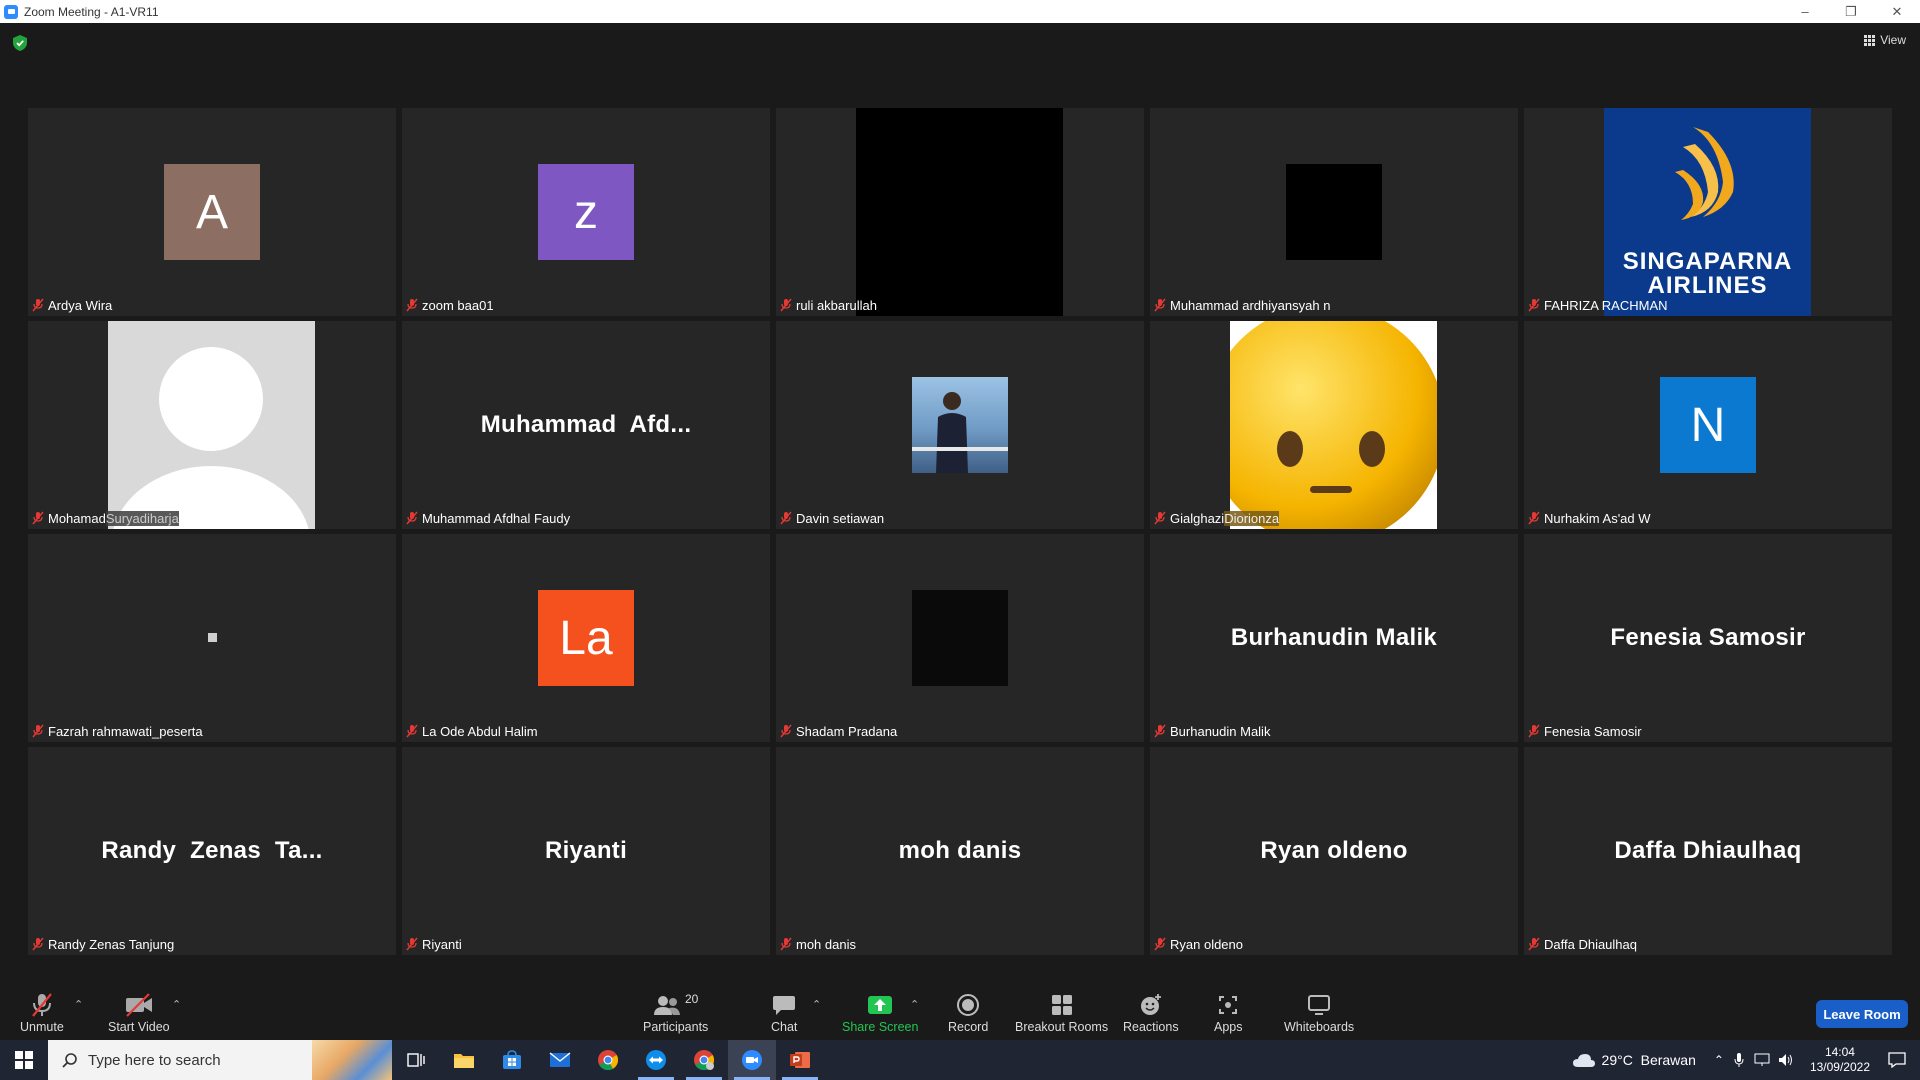  I want to click on participants-button: 20 Participants, so click(675, 1013).